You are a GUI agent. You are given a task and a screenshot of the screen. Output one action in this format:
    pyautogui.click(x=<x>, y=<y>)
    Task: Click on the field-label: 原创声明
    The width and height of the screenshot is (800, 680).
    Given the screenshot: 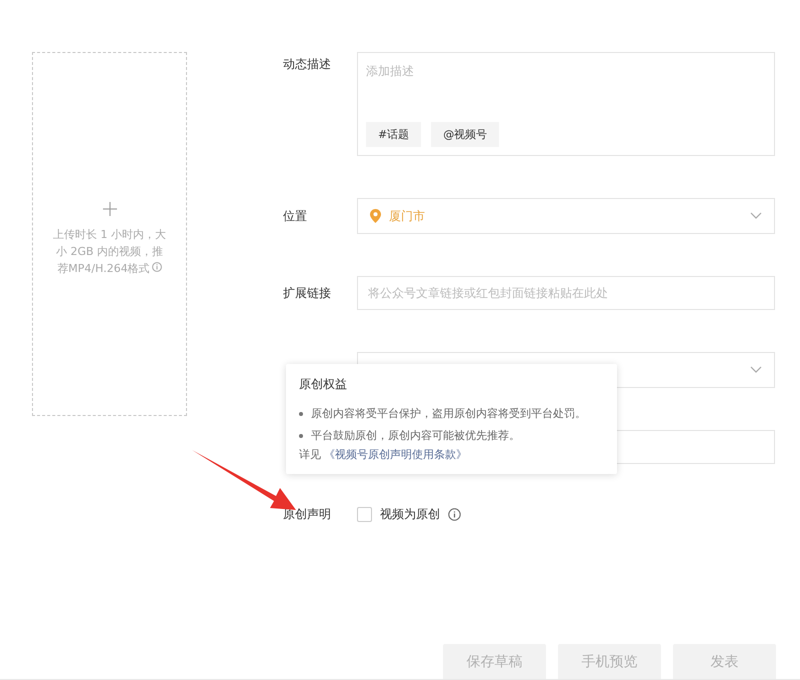 What is the action you would take?
    pyautogui.click(x=307, y=514)
    